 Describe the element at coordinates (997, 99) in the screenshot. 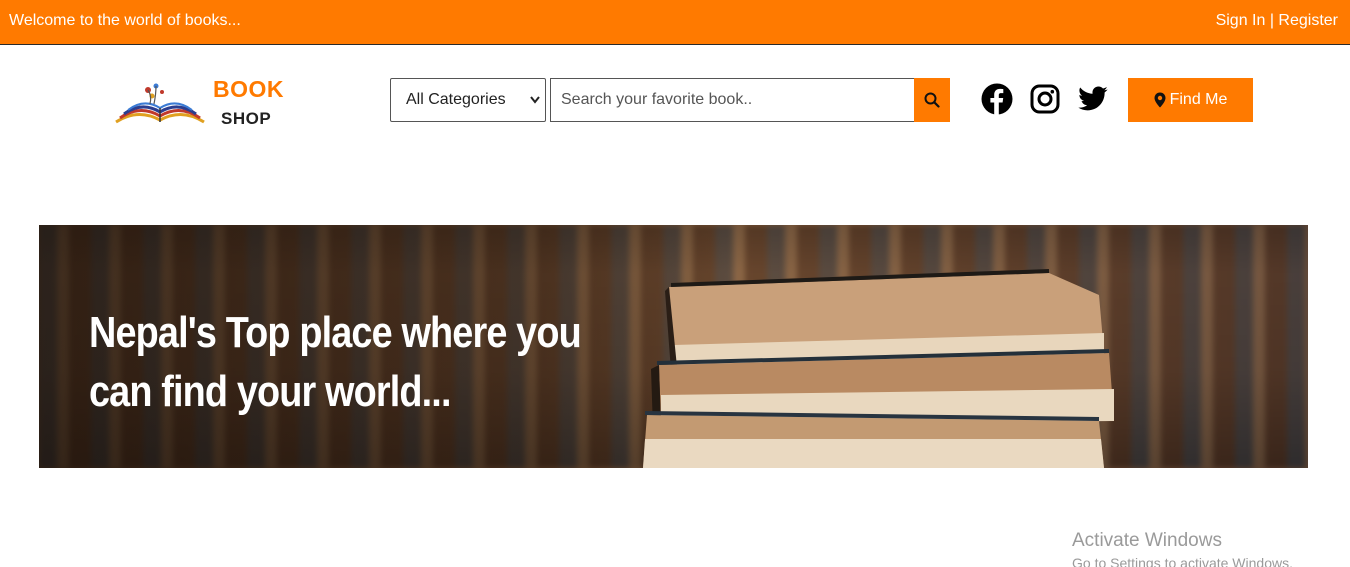

I see `facebook-icon` at that location.